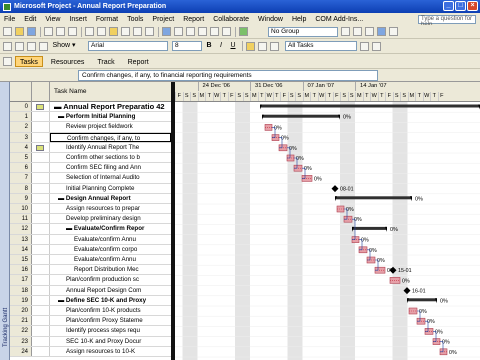 The height and width of the screenshot is (360, 480). Describe the element at coordinates (110, 218) in the screenshot. I see `task-name-cell: Develop preliminary design` at that location.